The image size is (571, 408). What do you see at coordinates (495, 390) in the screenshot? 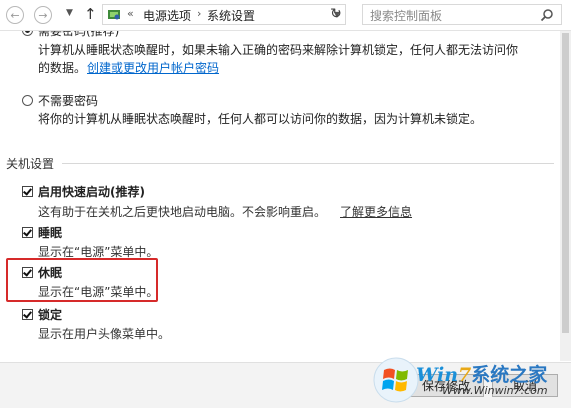
I see `watermark-url: Www.Winwin7.com` at bounding box center [495, 390].